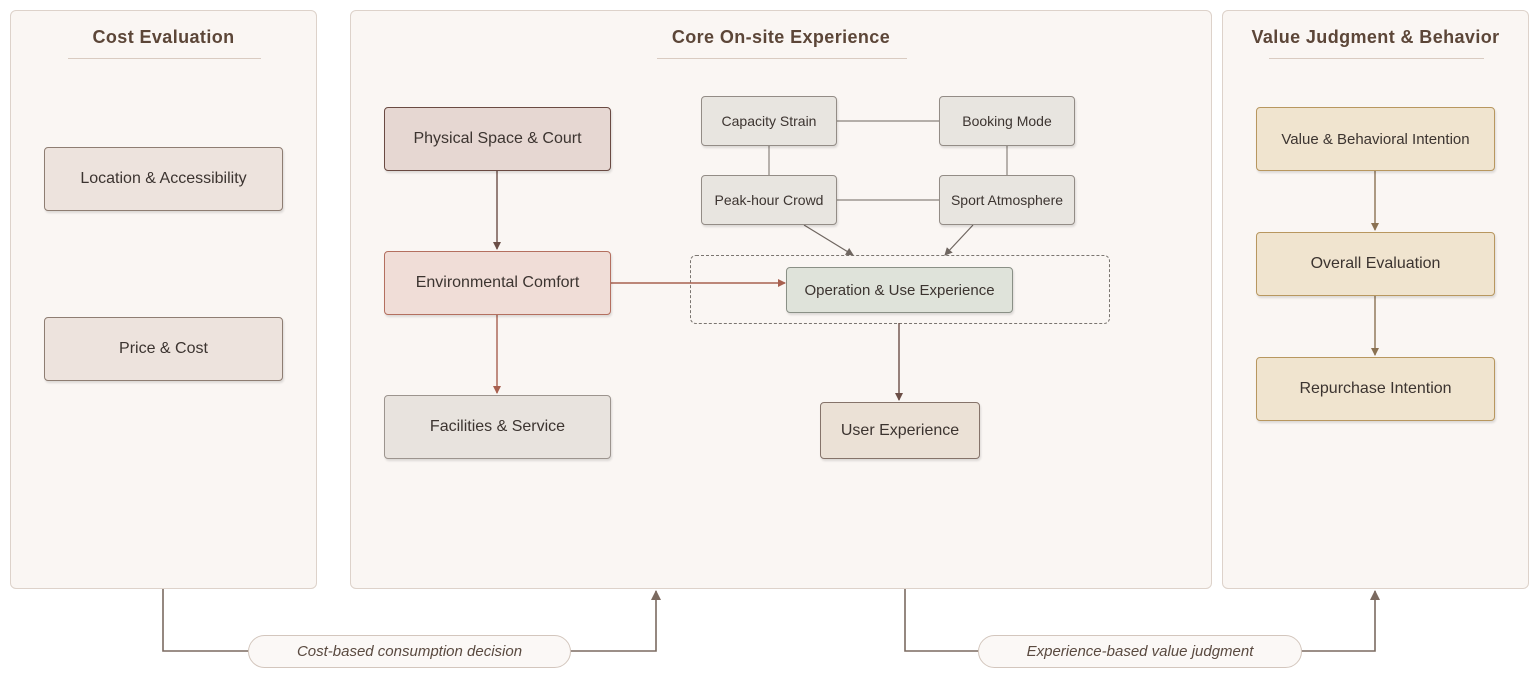 The width and height of the screenshot is (1538, 677). What do you see at coordinates (1375, 139) in the screenshot?
I see `node-value-behavioral-intention: Value & Behavioral Intention` at bounding box center [1375, 139].